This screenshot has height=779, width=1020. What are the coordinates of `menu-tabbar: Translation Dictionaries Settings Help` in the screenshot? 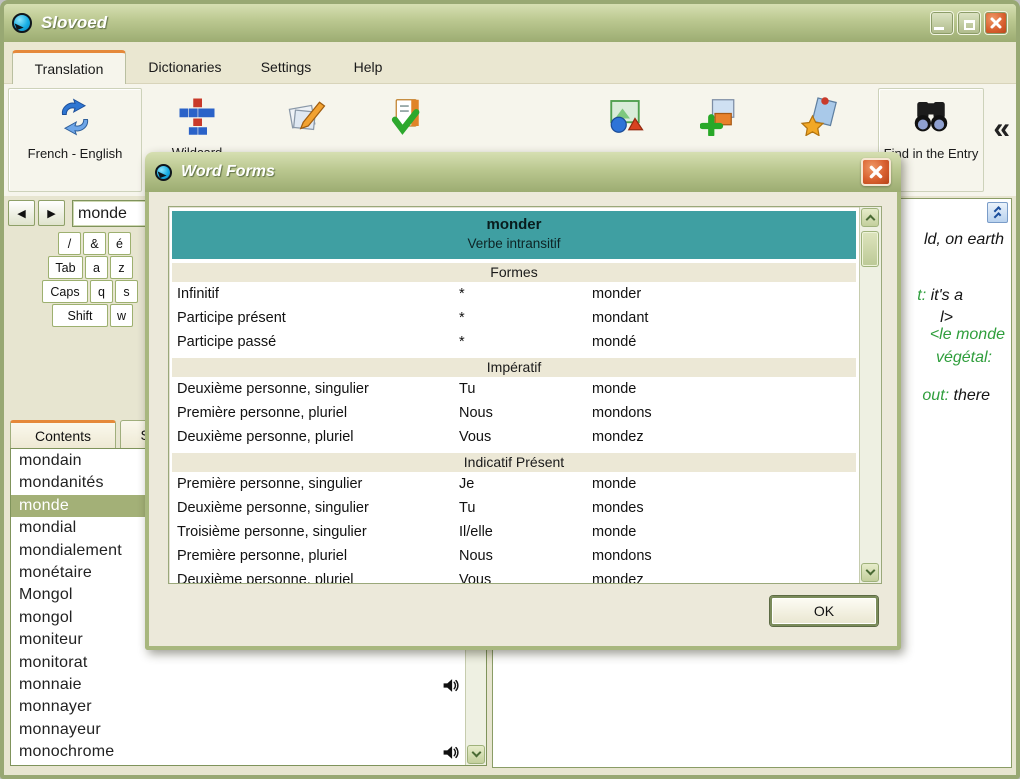 It's located at (510, 63).